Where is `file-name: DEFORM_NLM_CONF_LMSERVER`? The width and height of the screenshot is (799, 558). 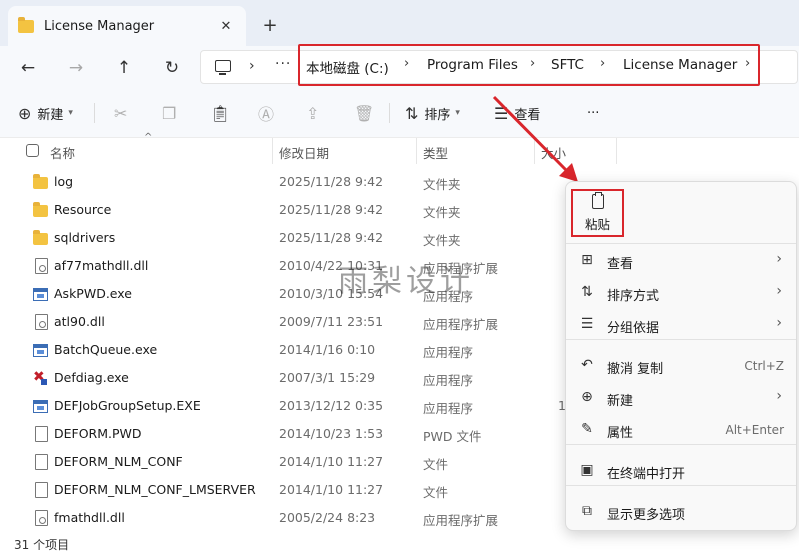 file-name: DEFORM_NLM_CONF_LMSERVER is located at coordinates (155, 489).